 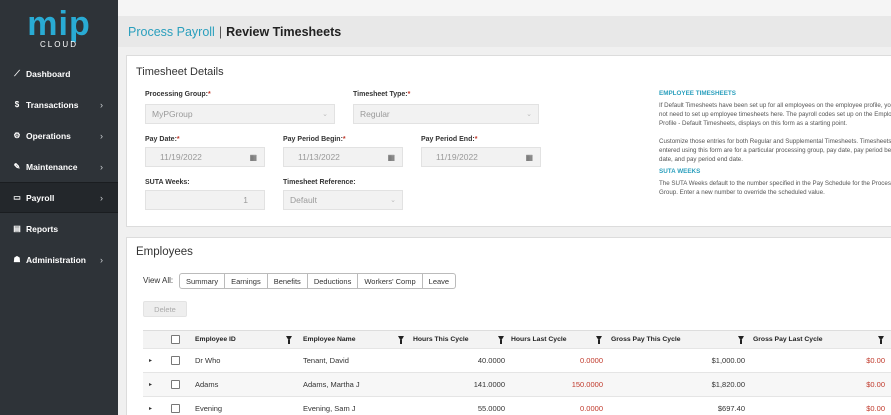 I want to click on view-tab-leave: Leave, so click(x=439, y=281).